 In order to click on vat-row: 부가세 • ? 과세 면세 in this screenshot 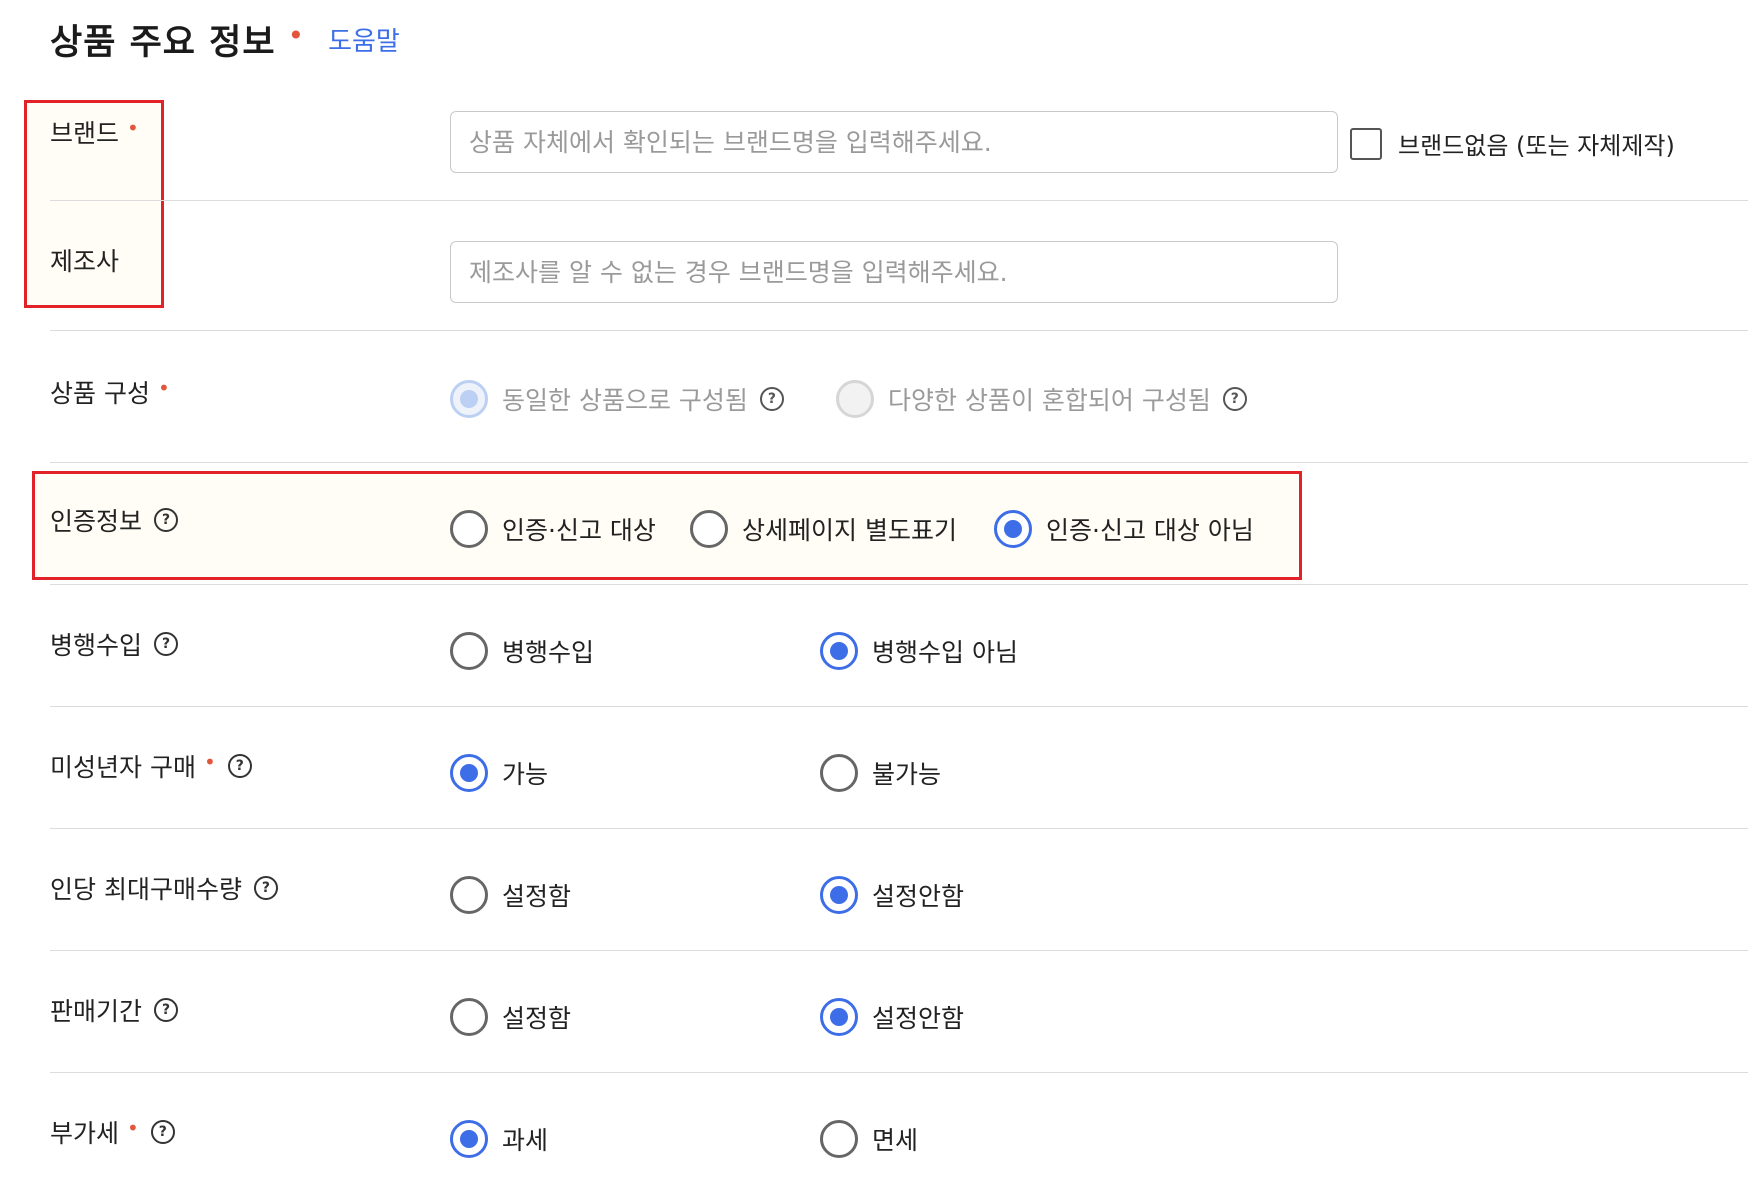, I will do `click(899, 1137)`.